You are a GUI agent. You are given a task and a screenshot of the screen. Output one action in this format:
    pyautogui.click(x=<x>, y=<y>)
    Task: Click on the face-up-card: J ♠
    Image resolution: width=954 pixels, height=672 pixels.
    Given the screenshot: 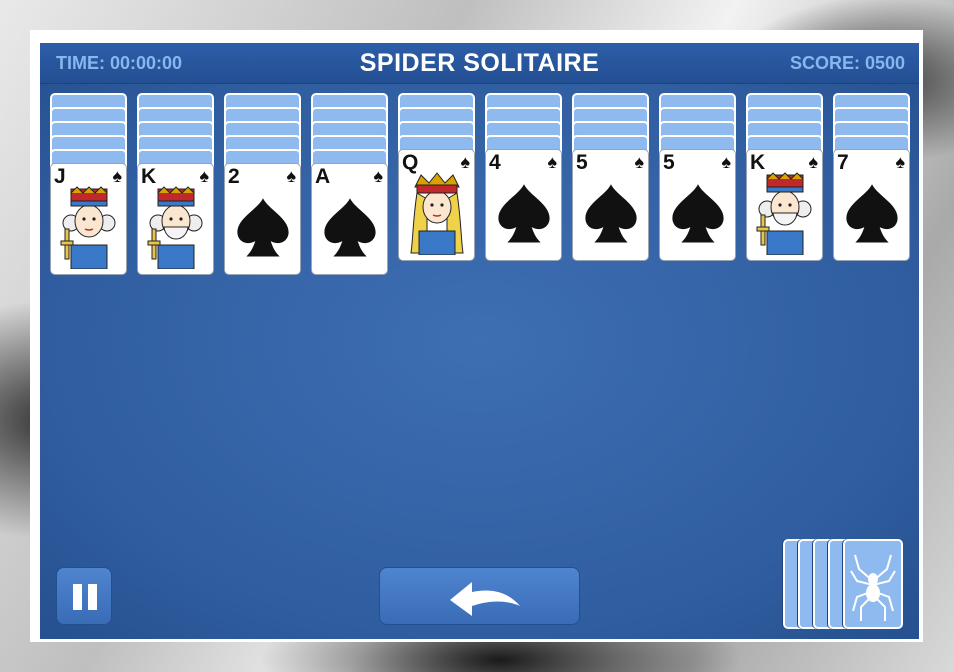 What is the action you would take?
    pyautogui.click(x=88, y=219)
    